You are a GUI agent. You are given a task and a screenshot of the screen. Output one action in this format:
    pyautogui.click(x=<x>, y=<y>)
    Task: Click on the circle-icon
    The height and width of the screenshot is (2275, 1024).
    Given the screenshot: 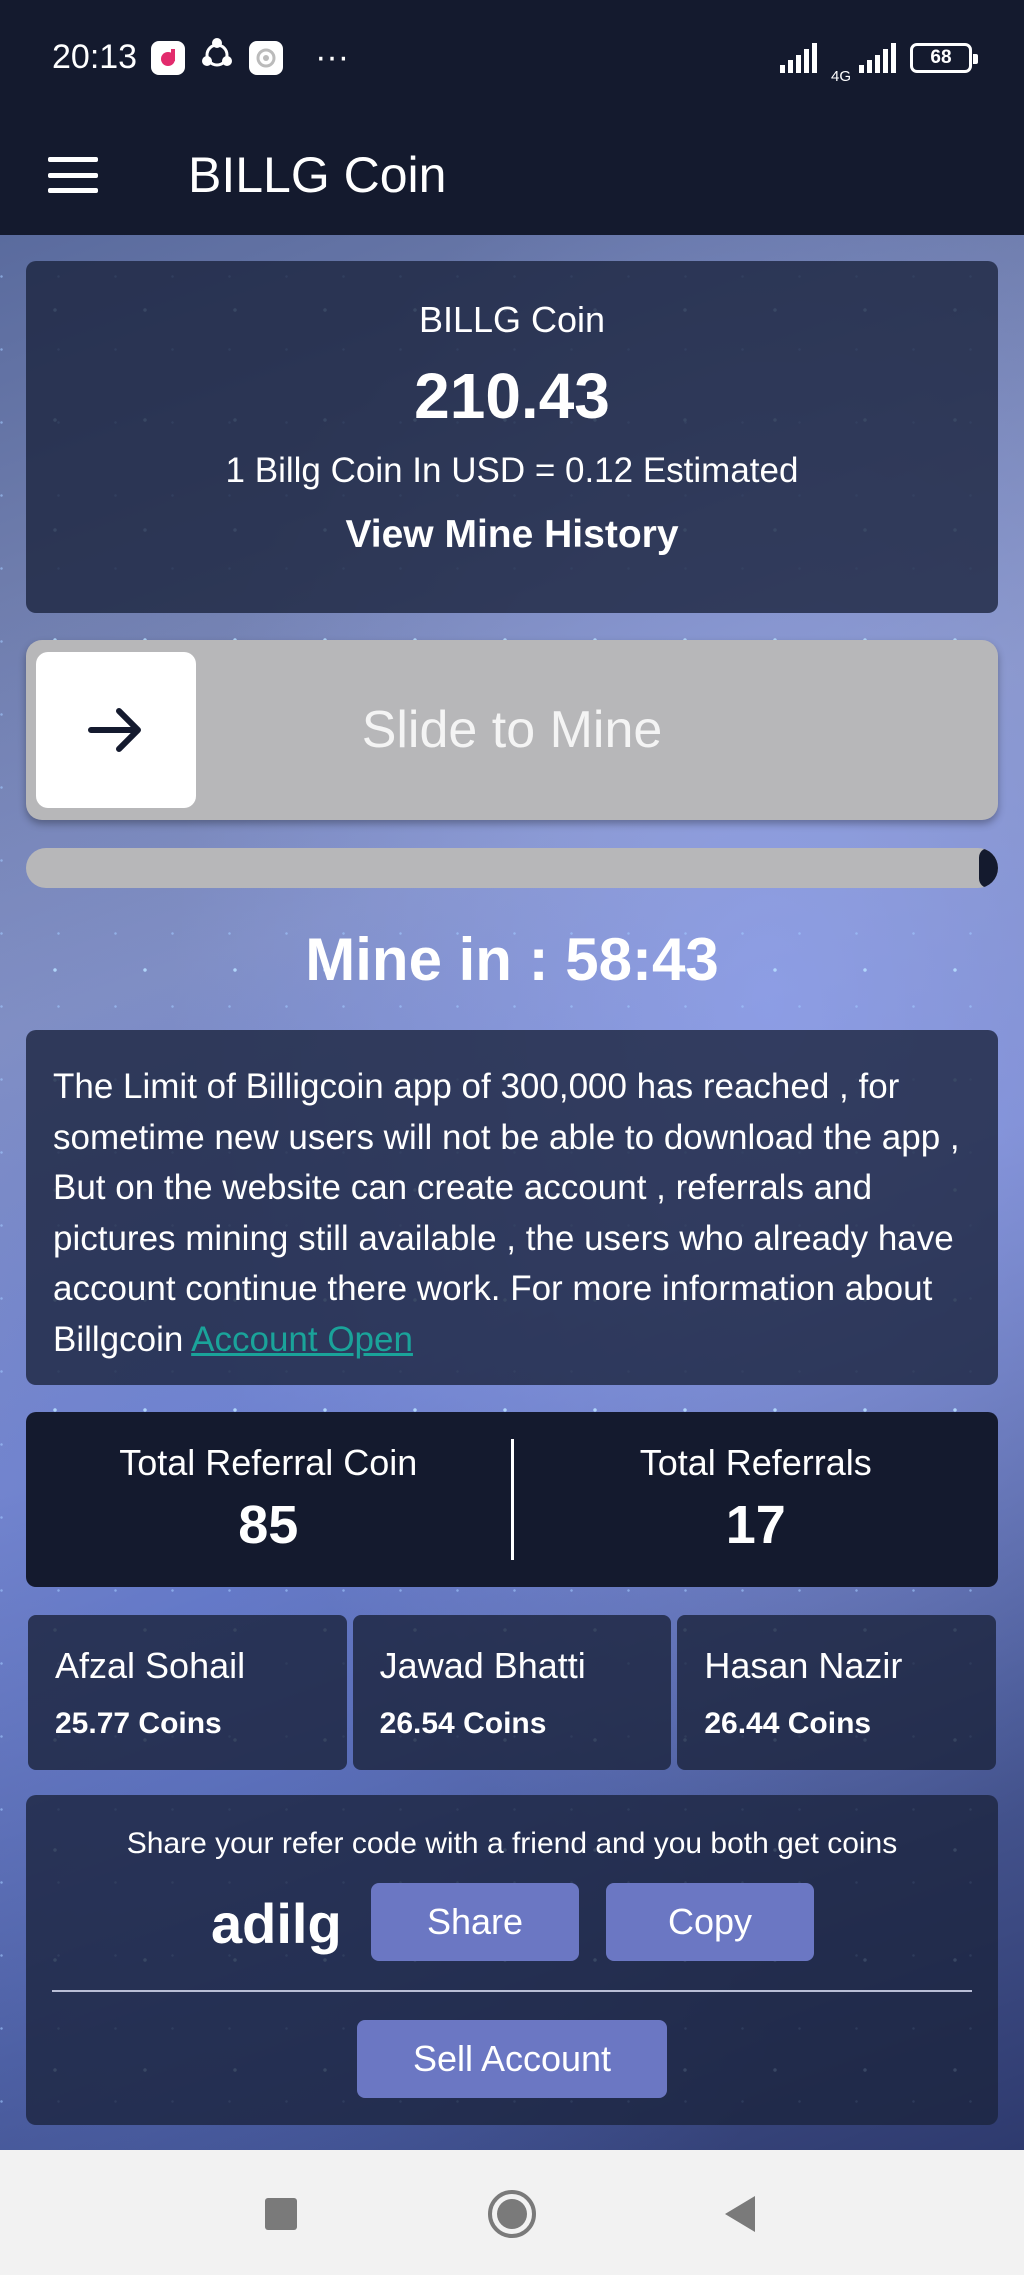 What is the action you would take?
    pyautogui.click(x=512, y=2214)
    